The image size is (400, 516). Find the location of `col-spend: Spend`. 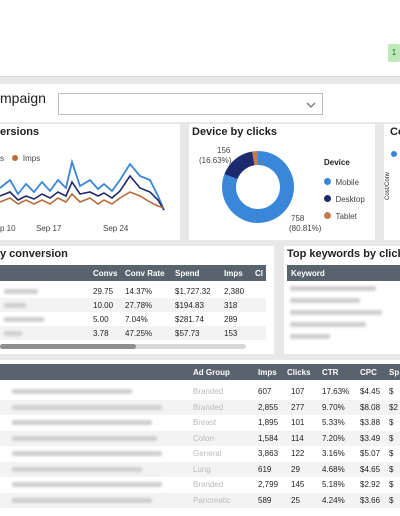

col-spend: Spend is located at coordinates (187, 273).